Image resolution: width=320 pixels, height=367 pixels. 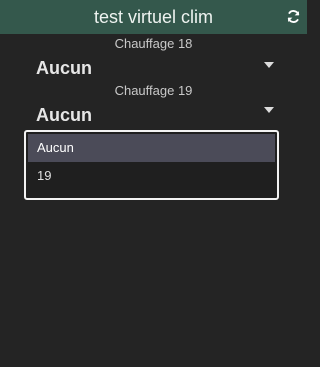 I want to click on field-label-chauffage-19: Chauffage 19, so click(x=153, y=90).